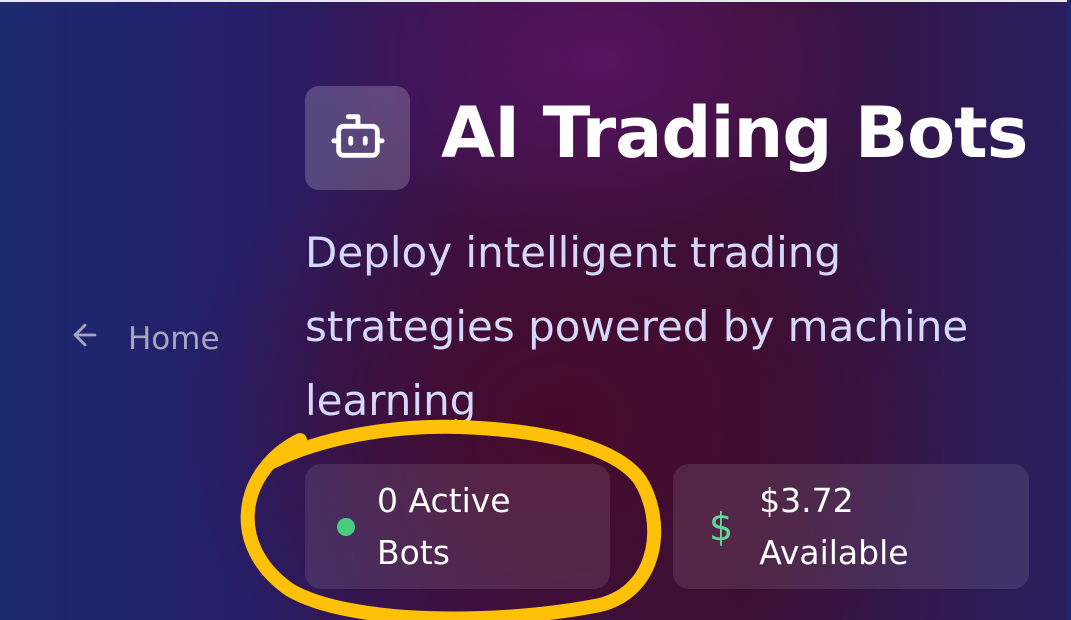 The width and height of the screenshot is (1071, 620). Describe the element at coordinates (721, 526) in the screenshot. I see `dollar-icon: $` at that location.